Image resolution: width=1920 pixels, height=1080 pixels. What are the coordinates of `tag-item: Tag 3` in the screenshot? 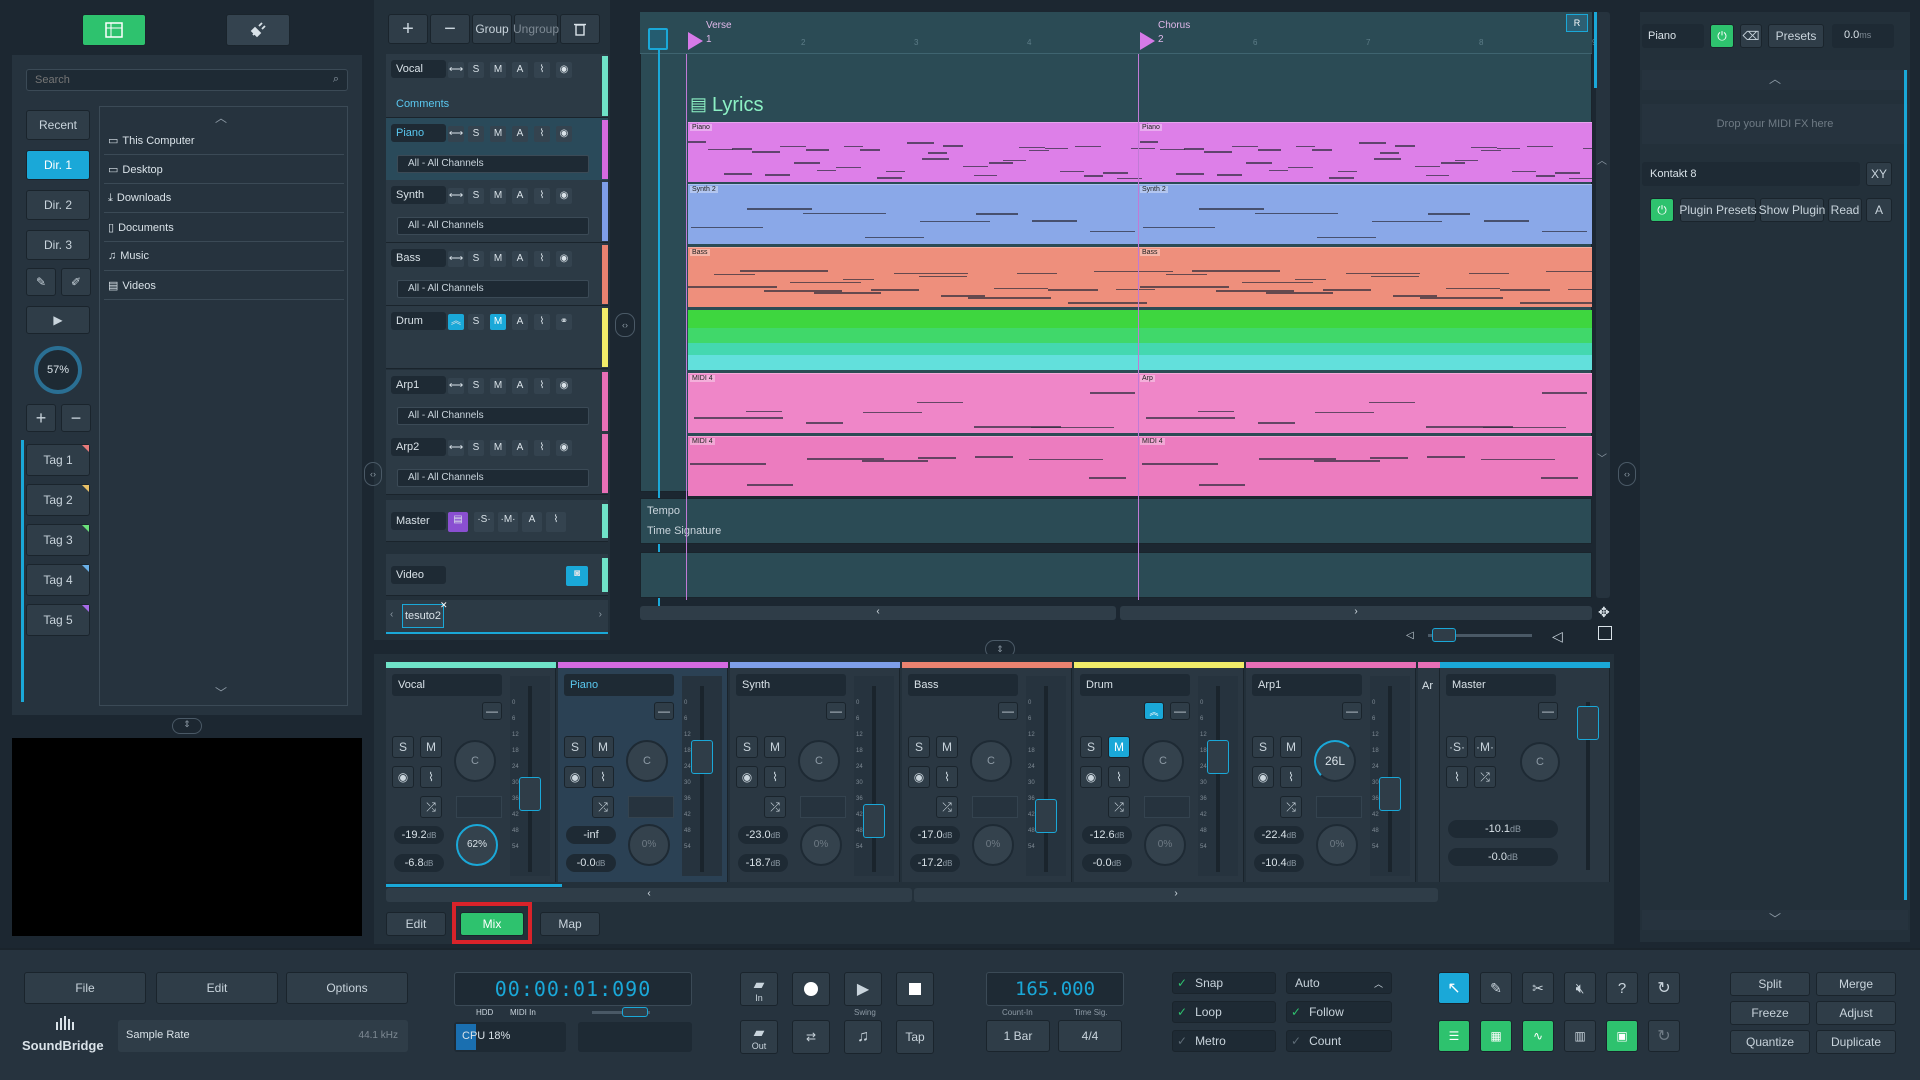 It's located at (58, 540).